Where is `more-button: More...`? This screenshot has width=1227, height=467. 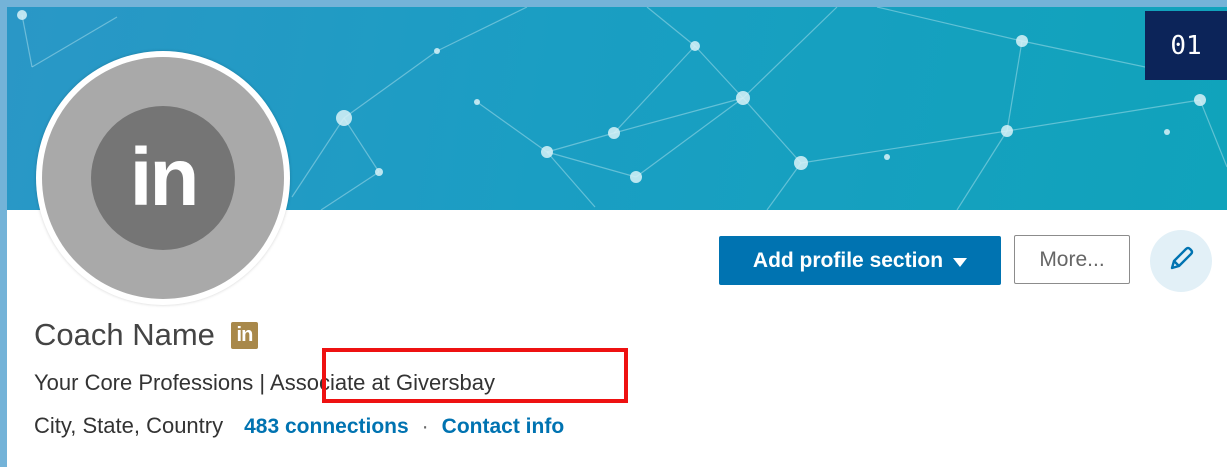
more-button: More... is located at coordinates (1072, 259).